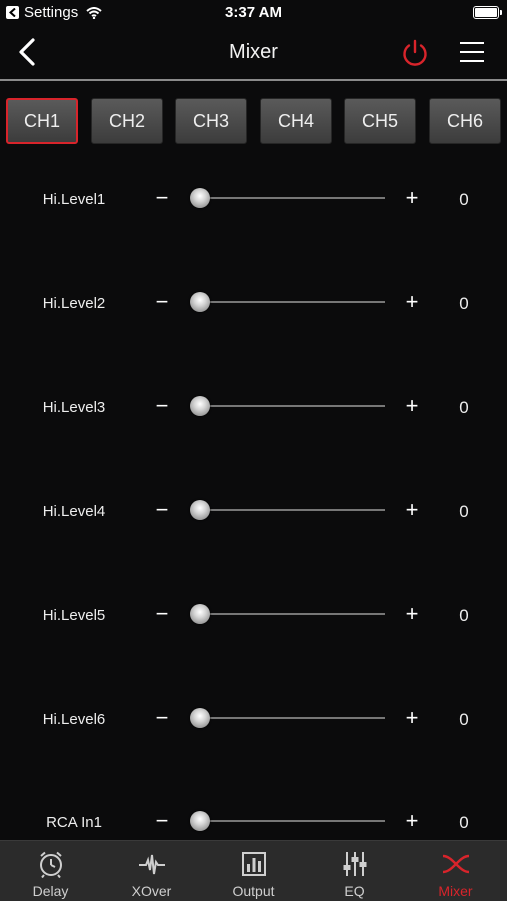  Describe the element at coordinates (415, 53) in the screenshot. I see `power-icon` at that location.